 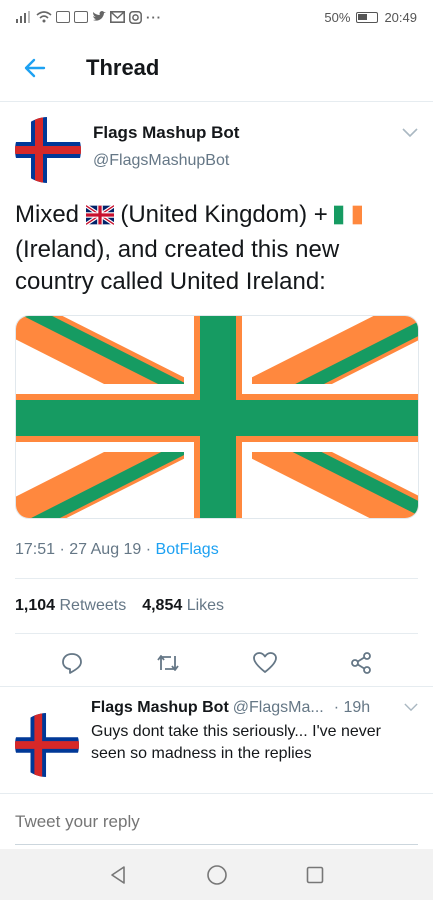 I want to click on reply-button, so click(x=72, y=663).